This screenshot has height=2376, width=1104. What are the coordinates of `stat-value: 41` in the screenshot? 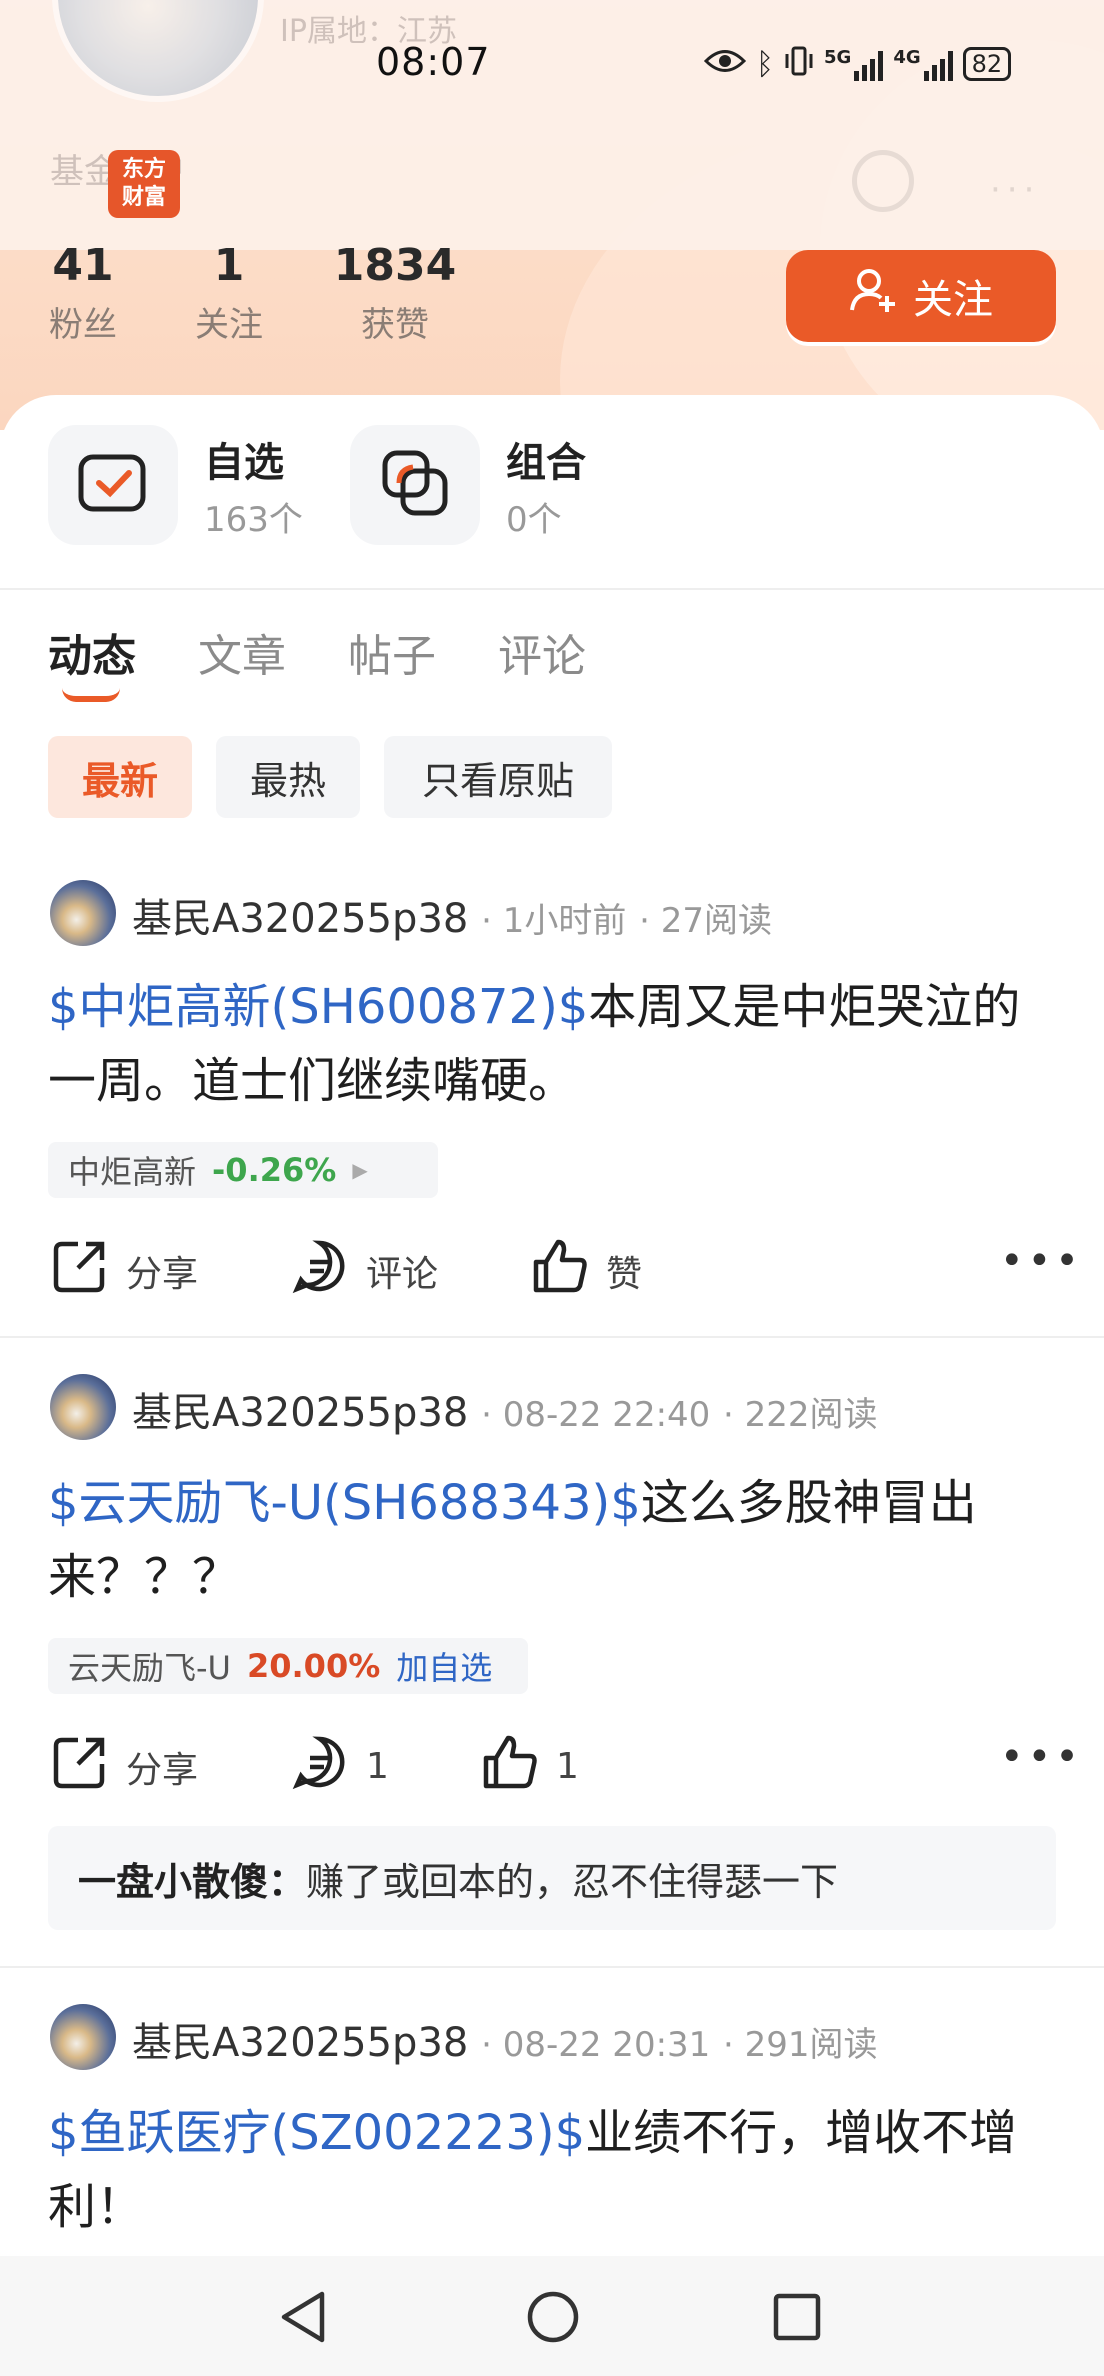 It's located at (83, 265).